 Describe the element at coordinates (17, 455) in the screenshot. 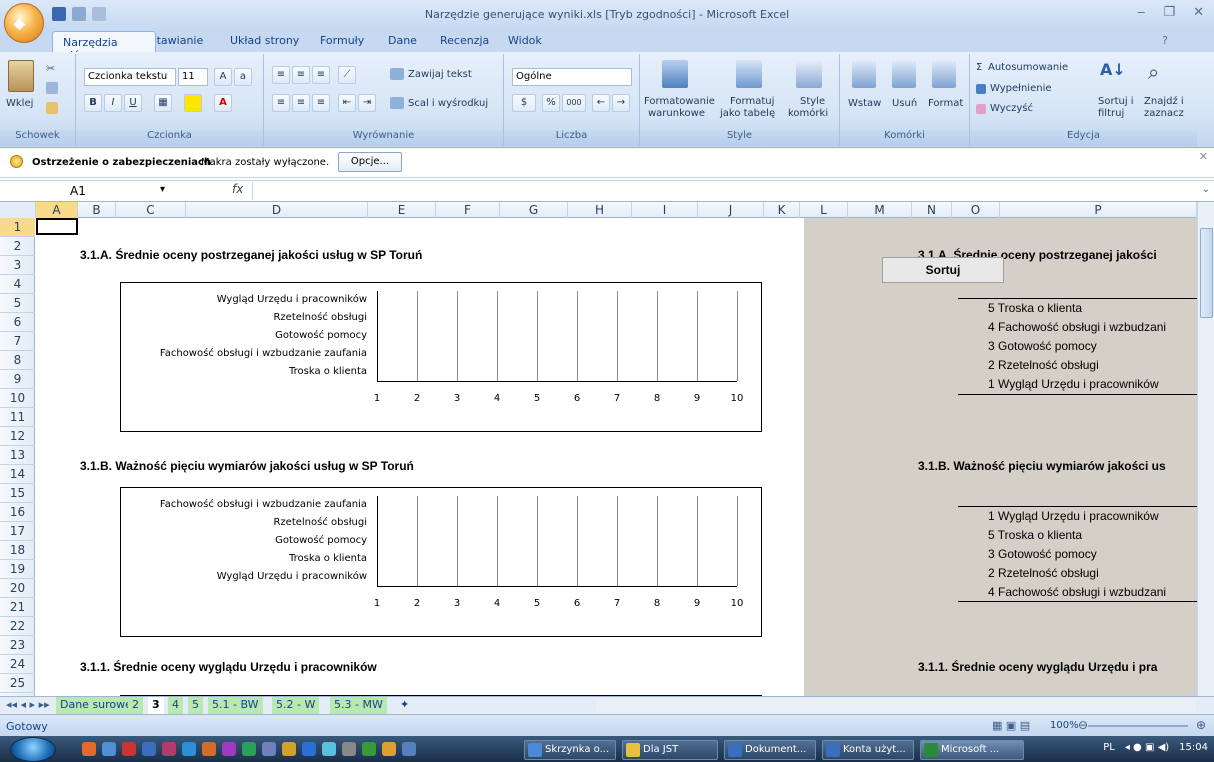

I see `row-header: 13` at that location.